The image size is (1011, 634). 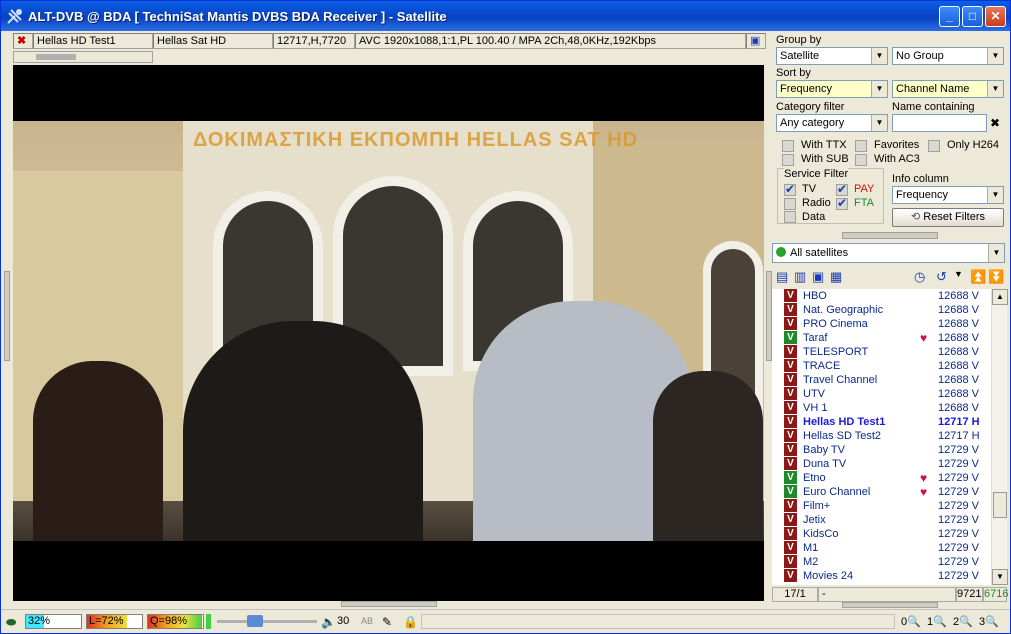 What do you see at coordinates (832, 123) in the screenshot?
I see `category-select: Any category ▼` at bounding box center [832, 123].